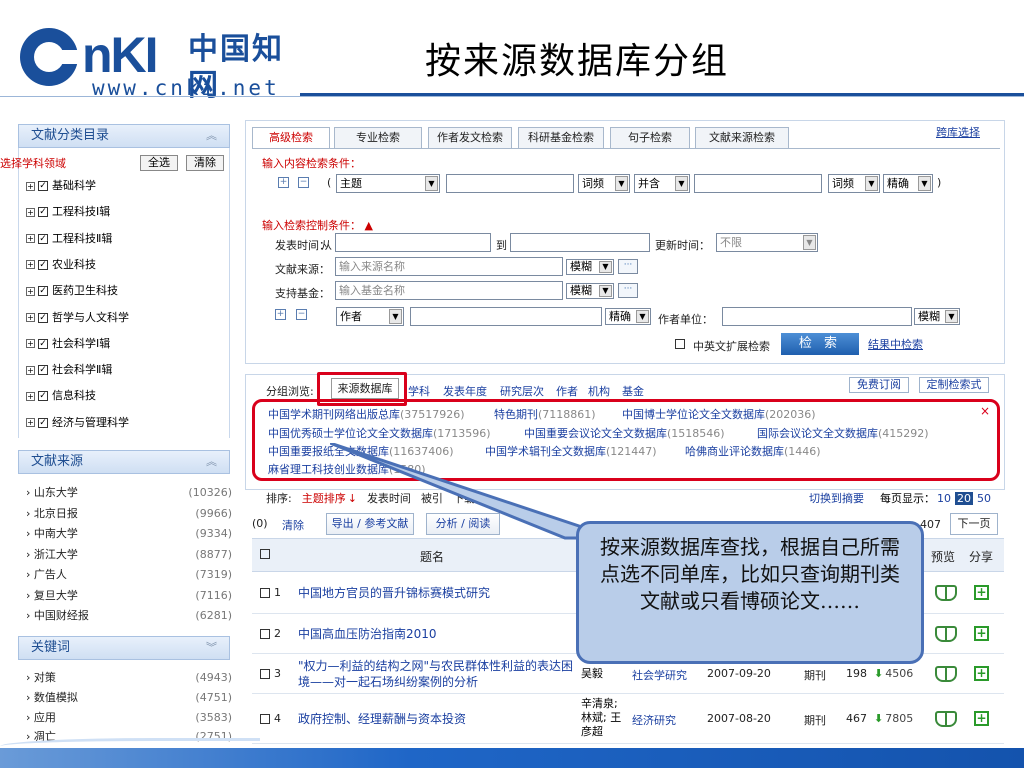 The width and height of the screenshot is (1024, 768). I want to click on group-tab: 基金, so click(633, 391).